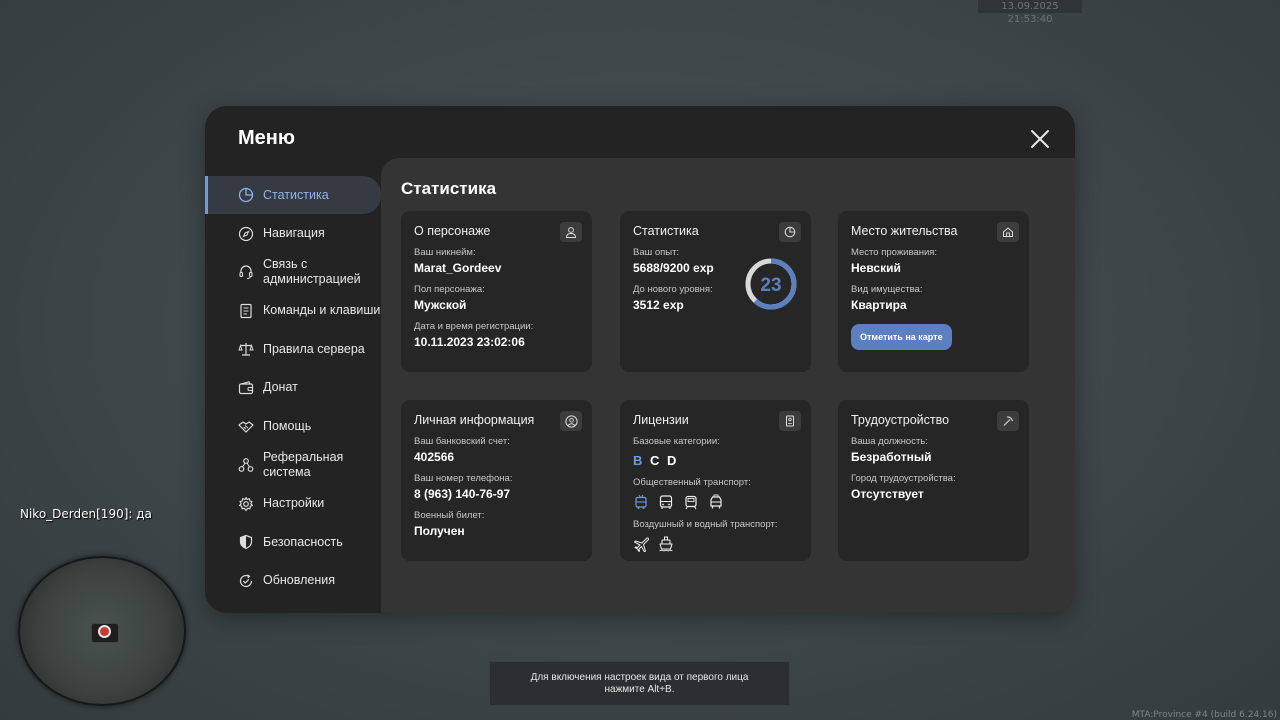 This screenshot has width=1280, height=720. Describe the element at coordinates (287, 426) in the screenshot. I see `sidebar-item-label: Помощь` at that location.